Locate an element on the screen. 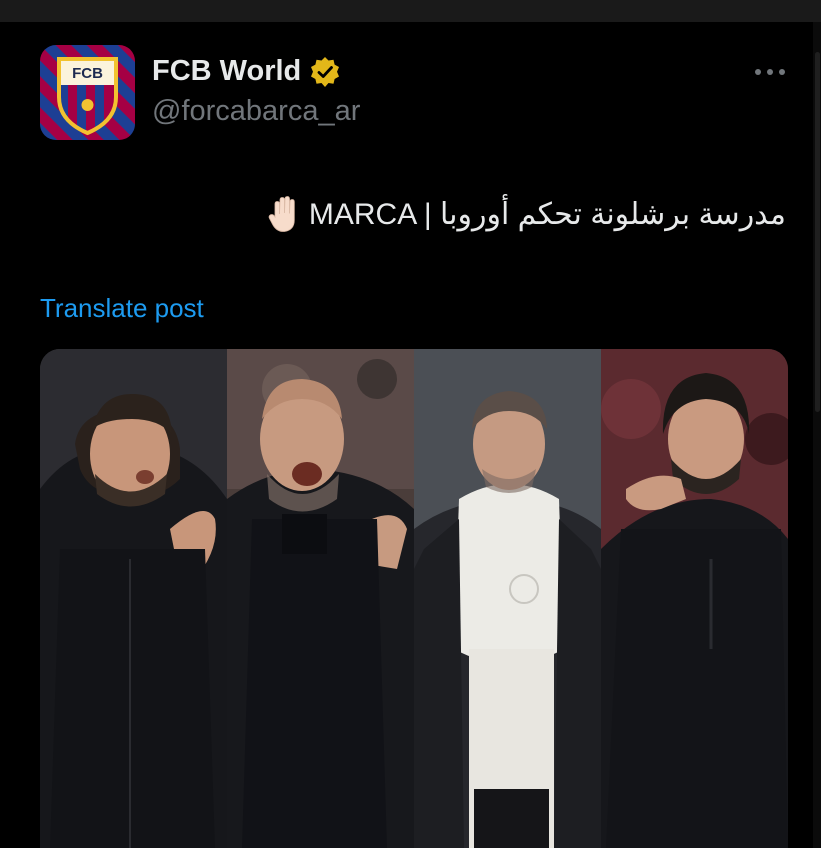  coach-photo-1-image is located at coordinates (133, 598).